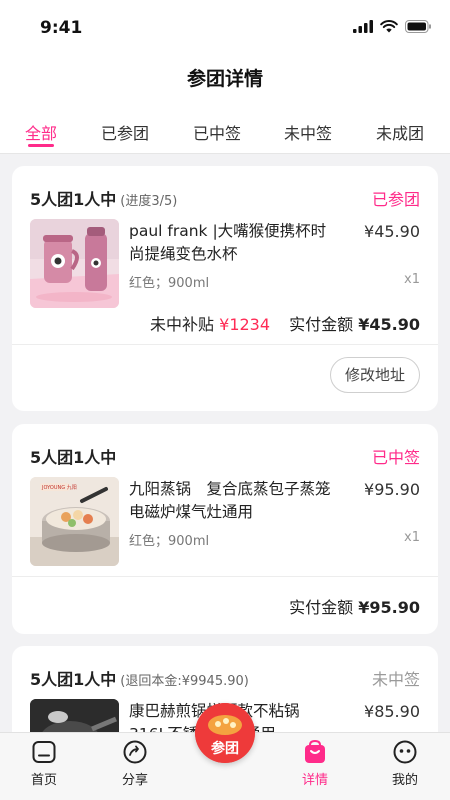  What do you see at coordinates (389, 26) in the screenshot?
I see `wifi-icon` at bounding box center [389, 26].